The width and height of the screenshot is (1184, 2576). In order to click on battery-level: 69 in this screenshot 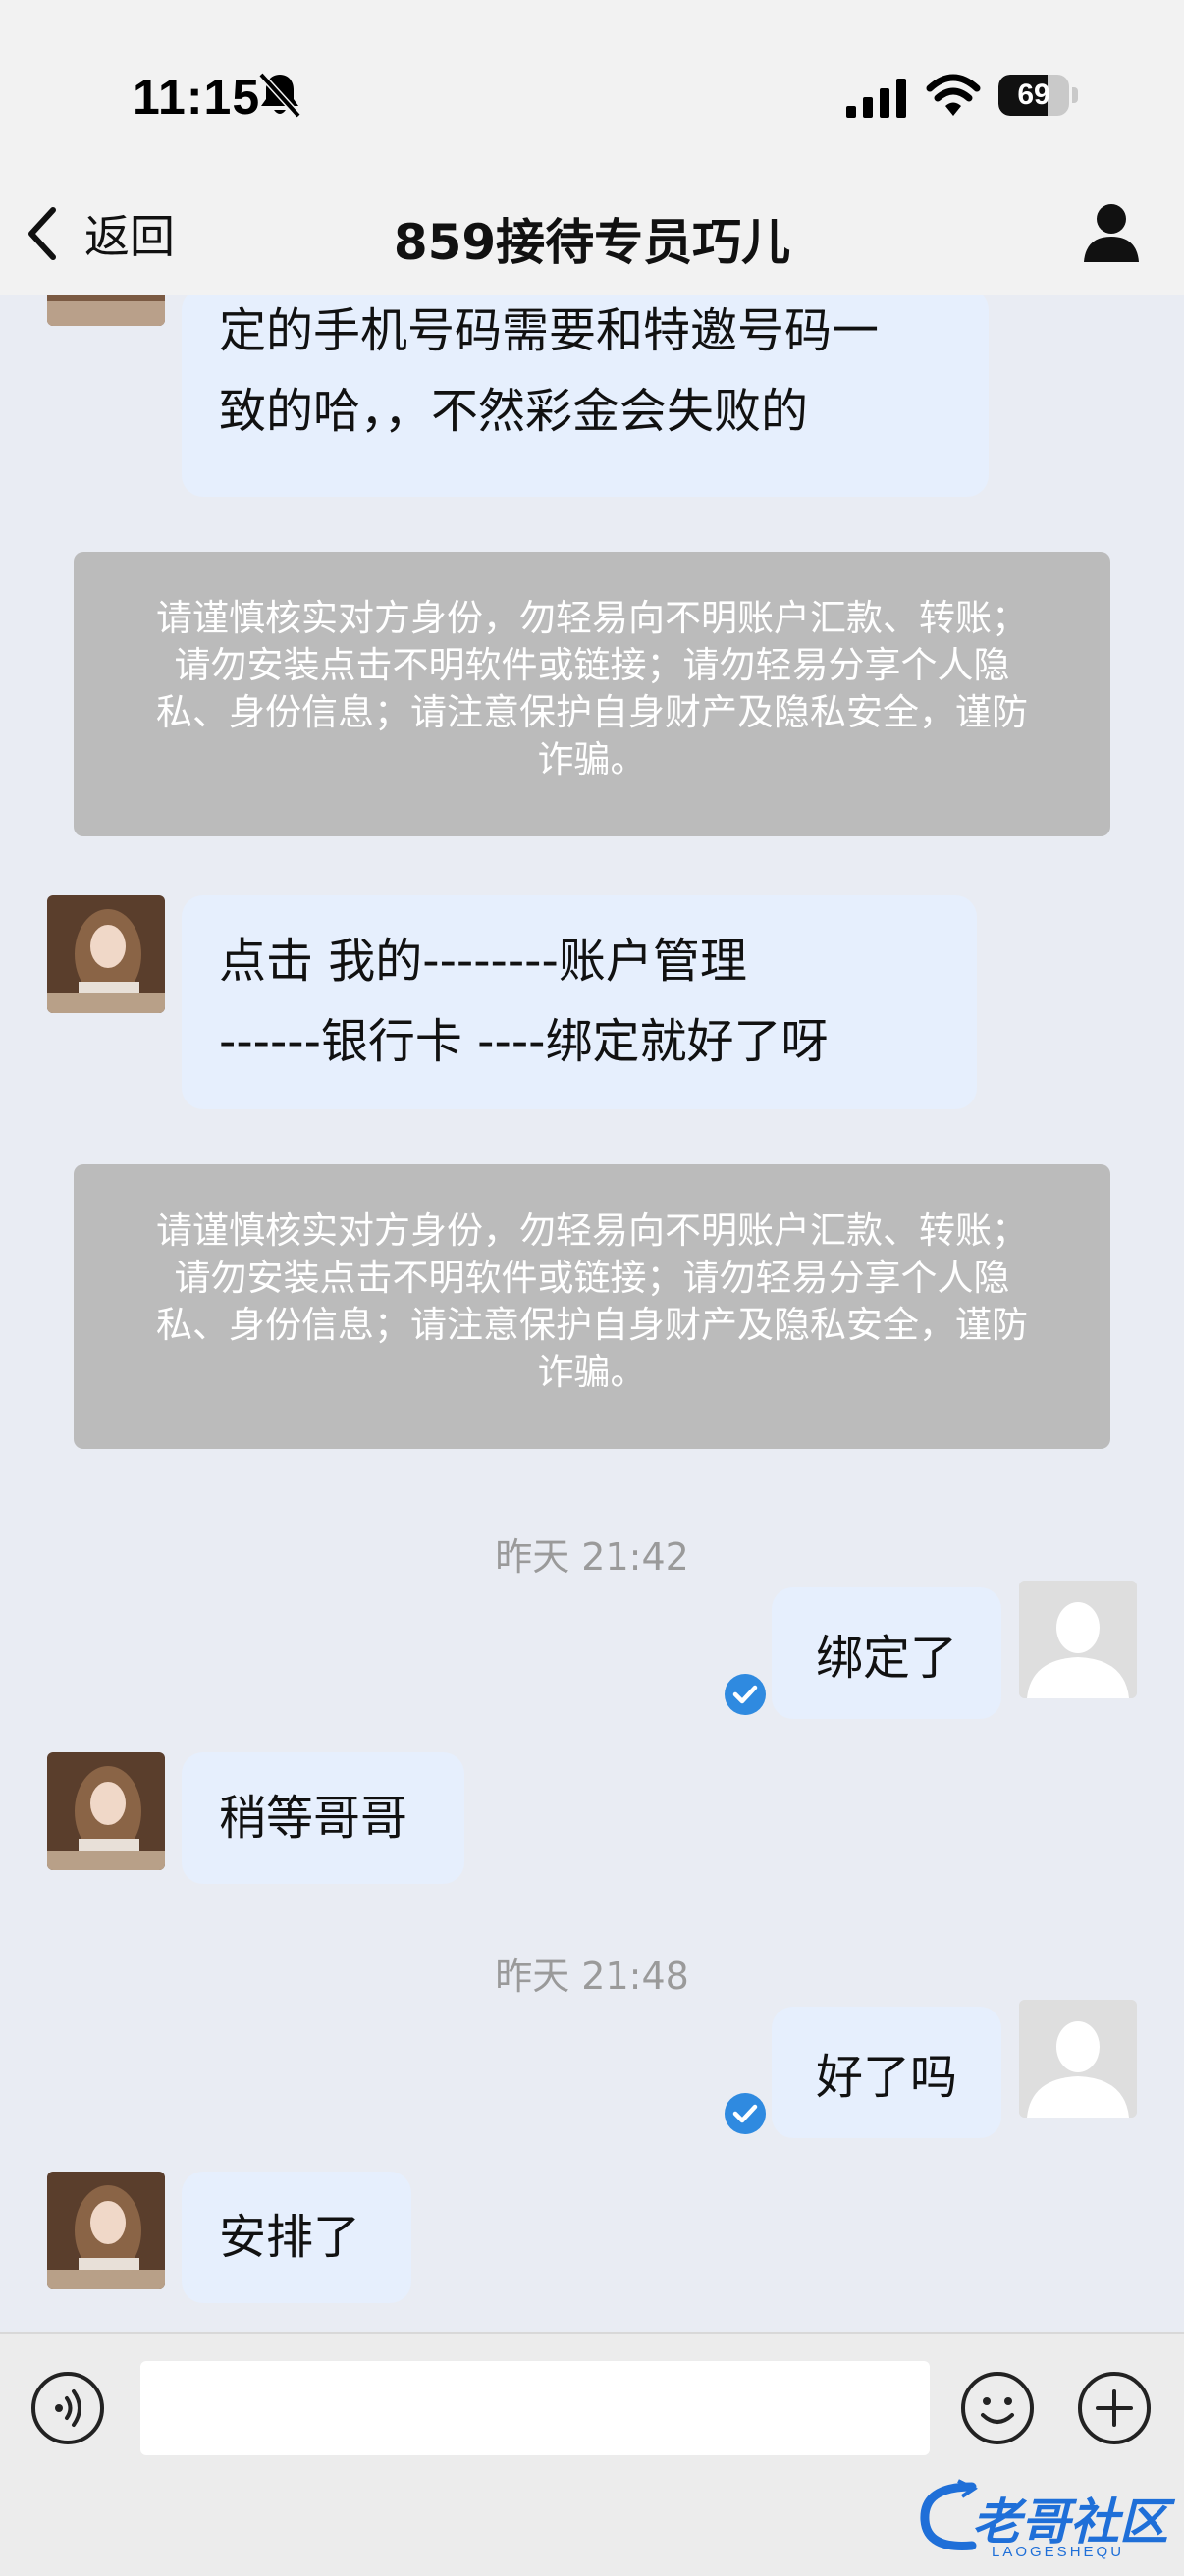, I will do `click(1033, 95)`.